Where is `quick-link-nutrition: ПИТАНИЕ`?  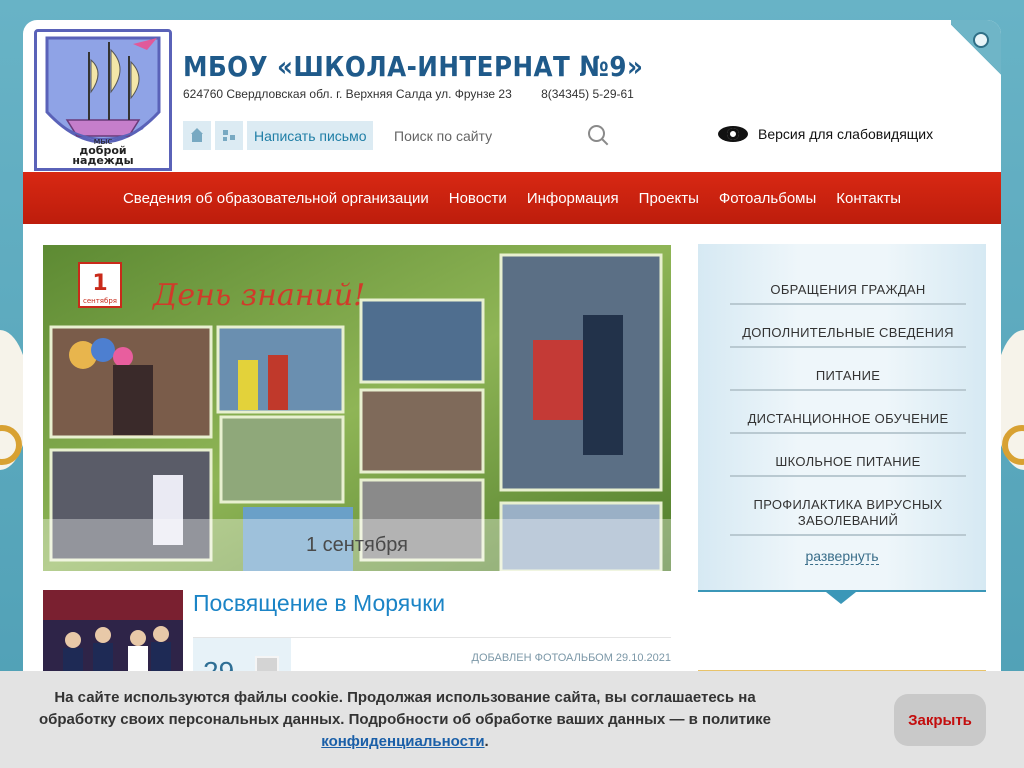
quick-link-nutrition: ПИТАНИЕ is located at coordinates (848, 369).